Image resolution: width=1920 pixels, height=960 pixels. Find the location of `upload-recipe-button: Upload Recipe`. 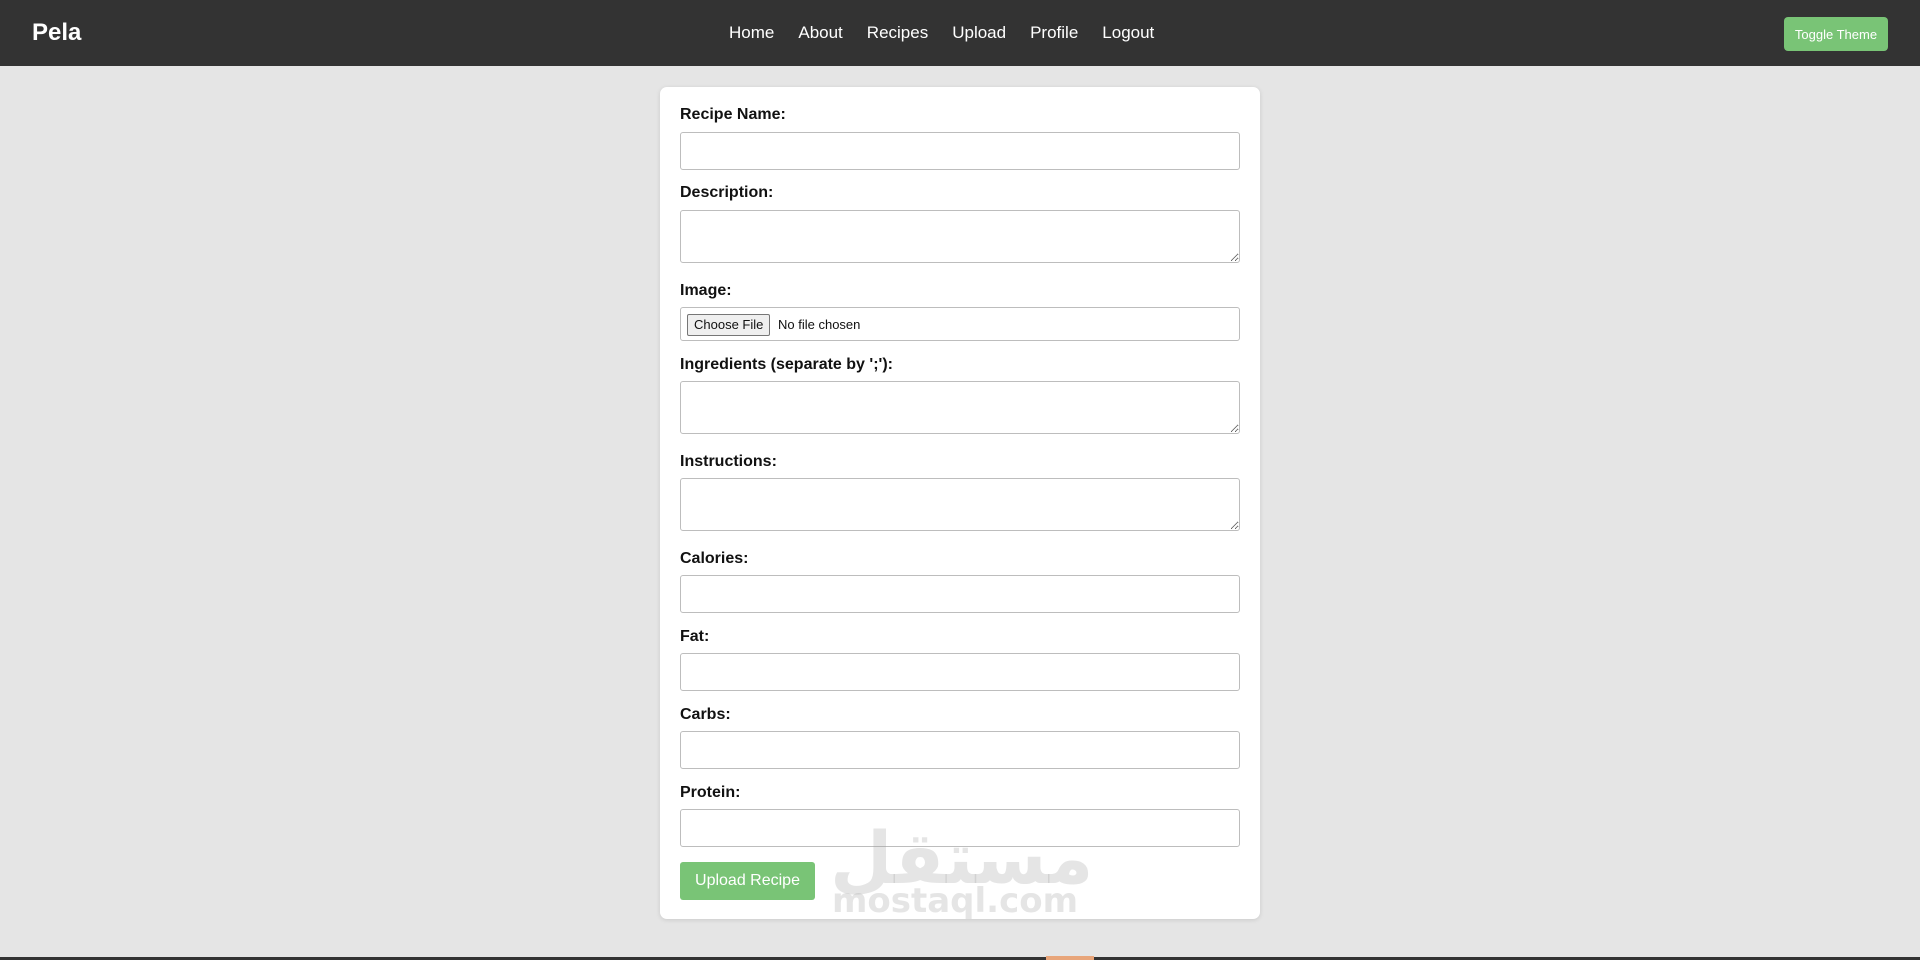

upload-recipe-button: Upload Recipe is located at coordinates (747, 881).